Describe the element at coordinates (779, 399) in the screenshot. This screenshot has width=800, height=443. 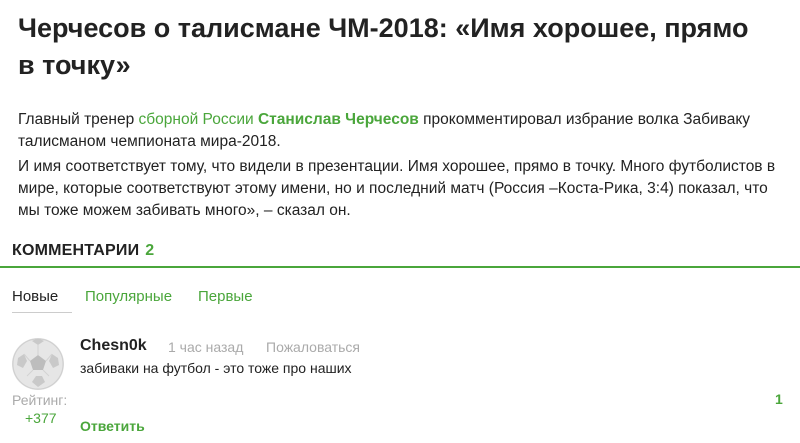
I see `comment-score: 1` at that location.